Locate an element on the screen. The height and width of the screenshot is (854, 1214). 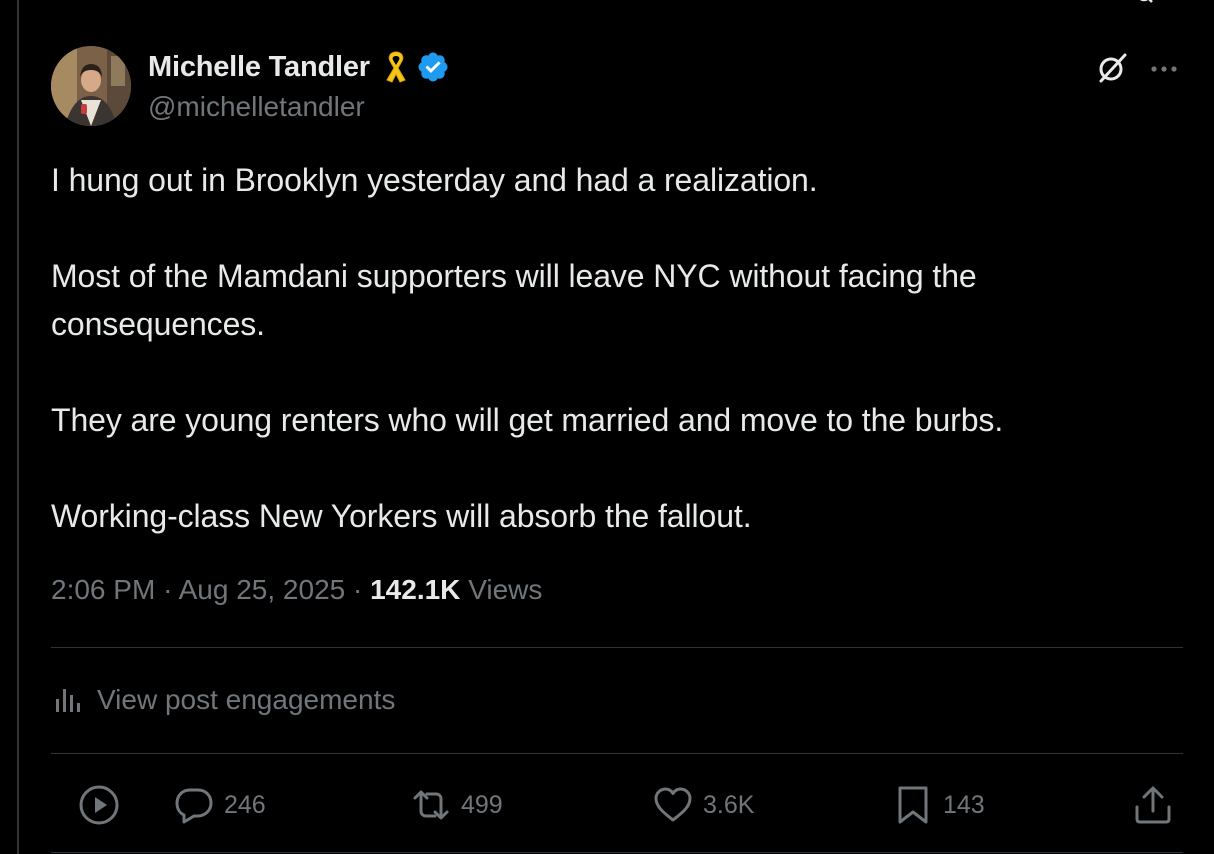
like-count: 3.6K is located at coordinates (729, 804).